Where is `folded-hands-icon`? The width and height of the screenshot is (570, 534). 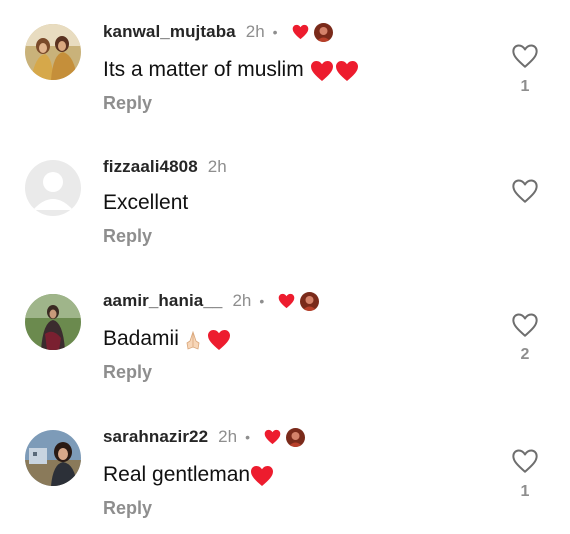 folded-hands-icon is located at coordinates (193, 339).